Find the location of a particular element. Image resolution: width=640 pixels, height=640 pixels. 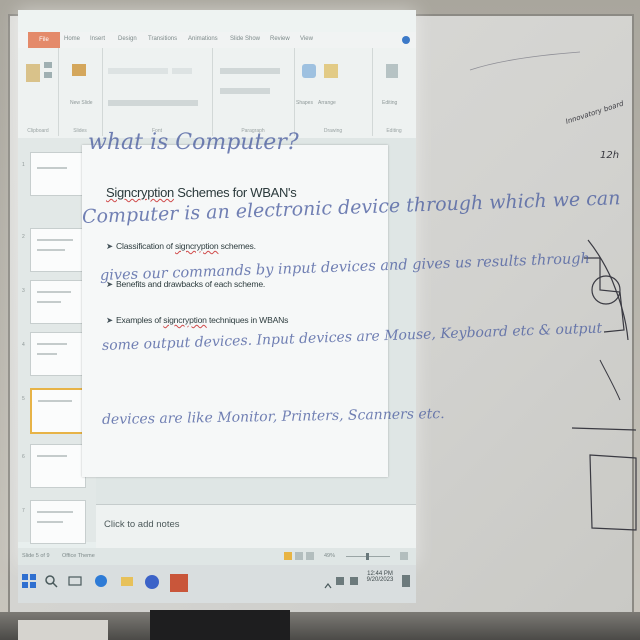

handwriting-line-1: what is Computer? is located at coordinates (193, 142).